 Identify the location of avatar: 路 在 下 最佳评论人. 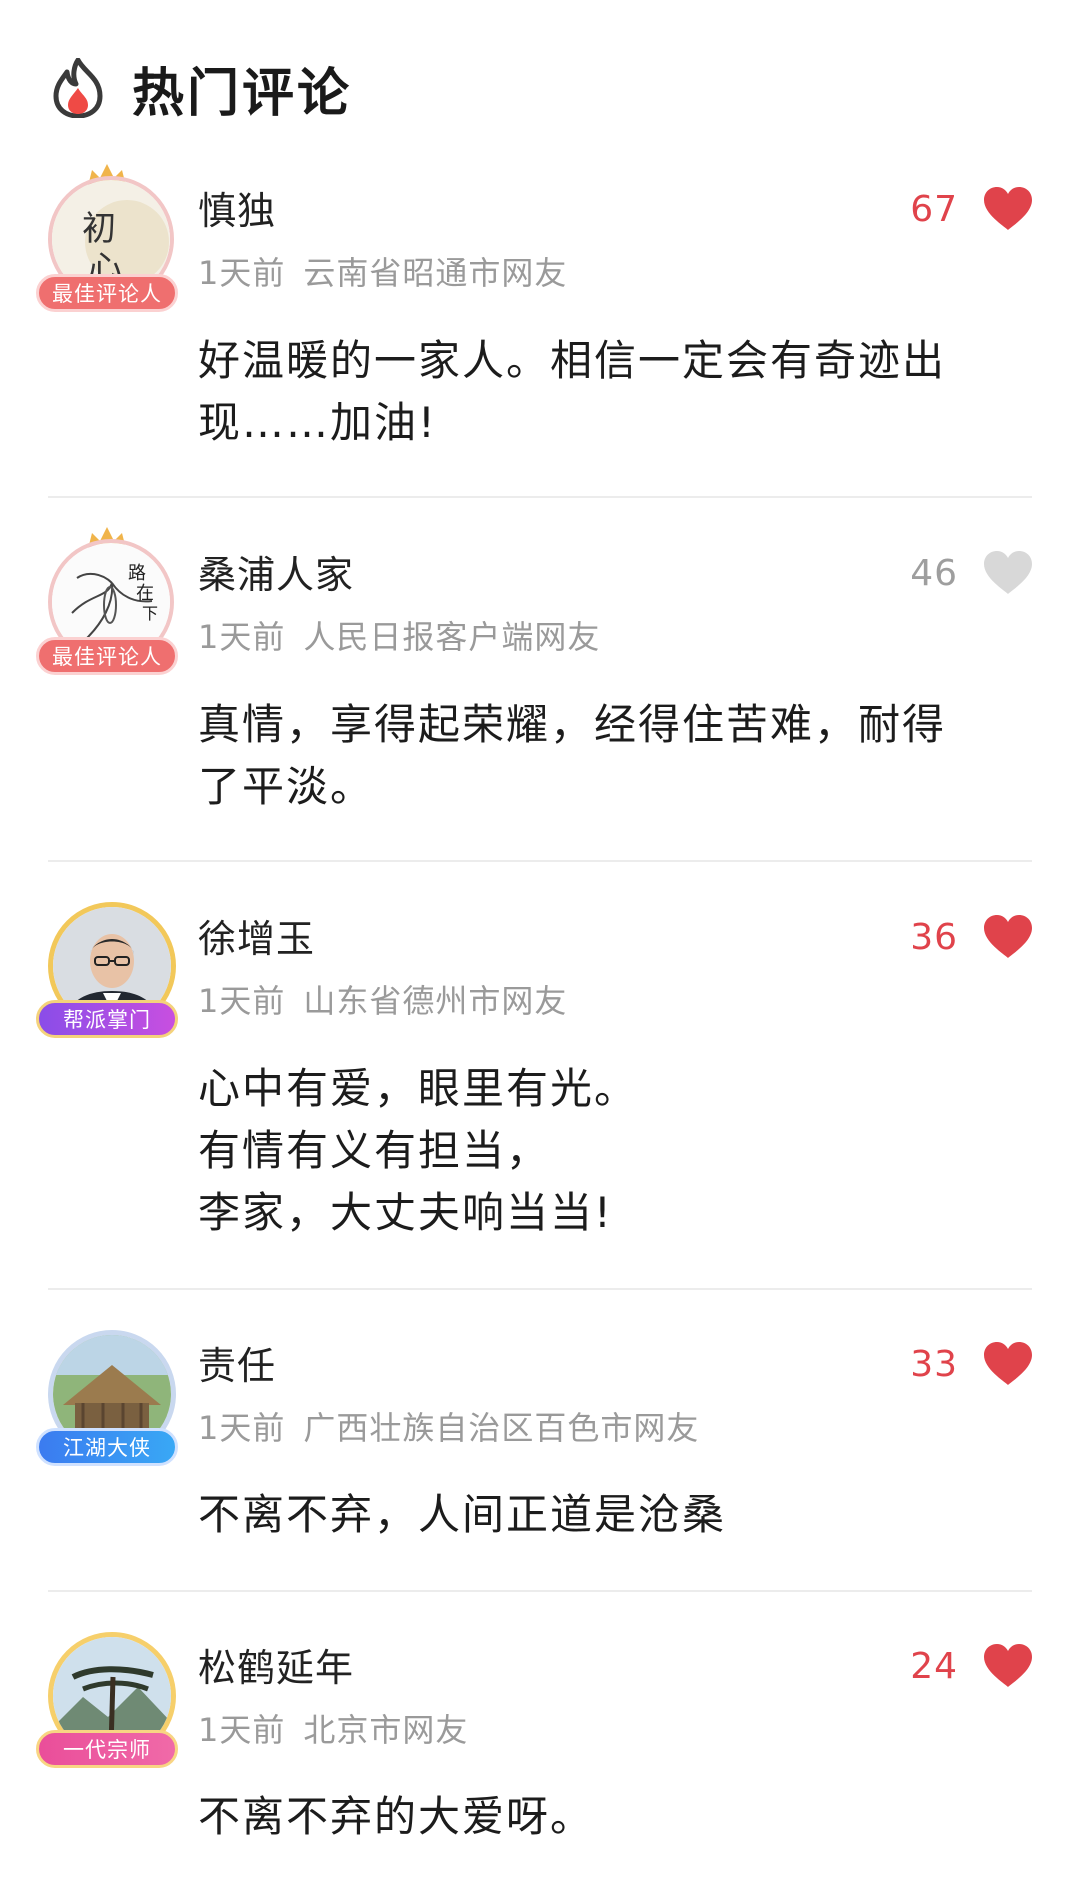
(107, 605).